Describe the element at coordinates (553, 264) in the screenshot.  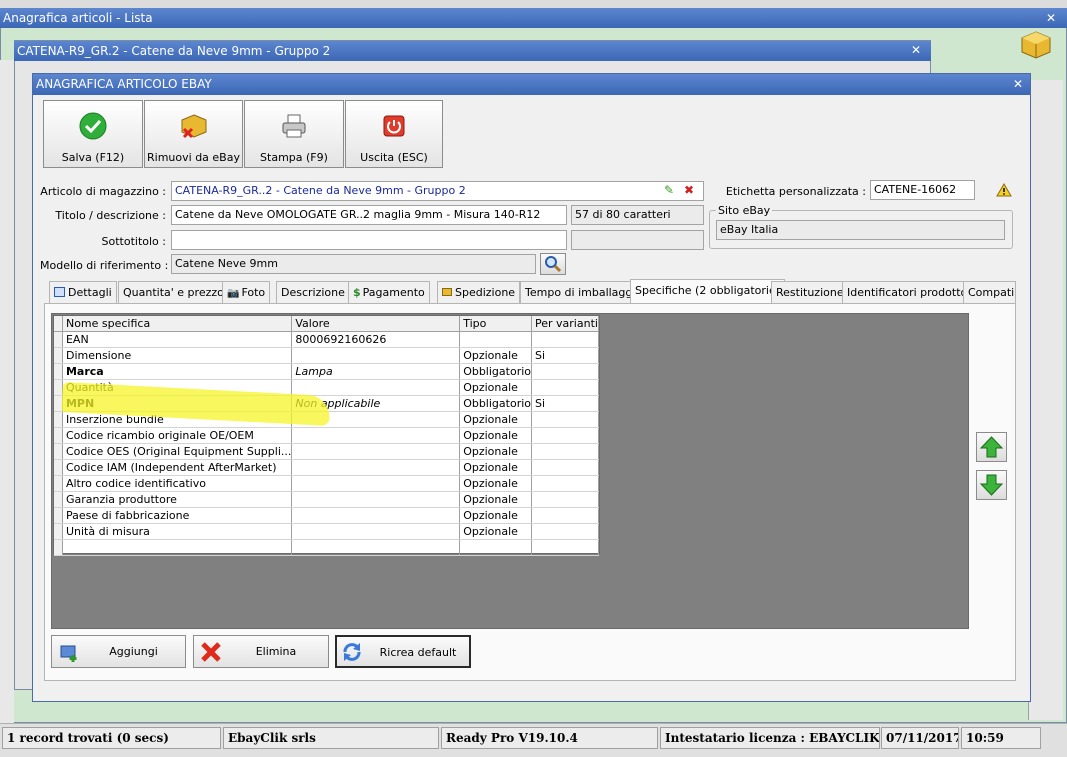
I see `search-button` at that location.